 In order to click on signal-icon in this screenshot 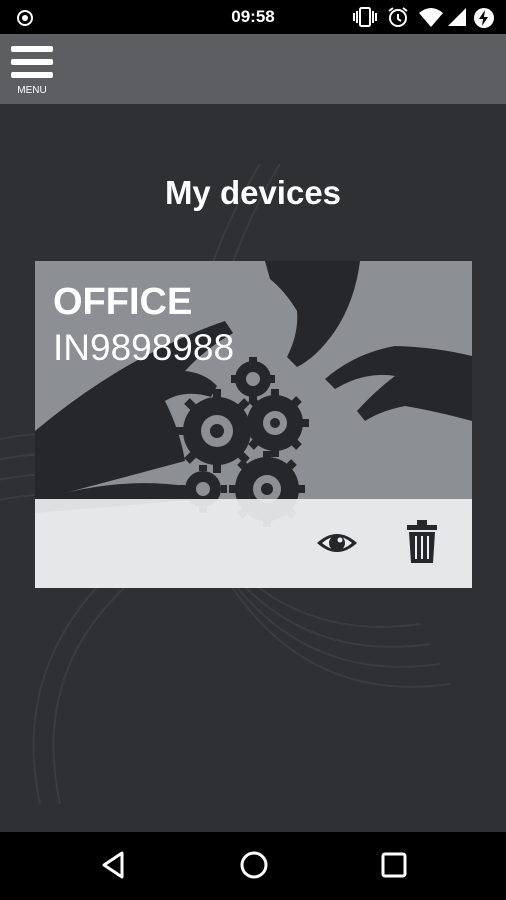, I will do `click(457, 17)`.